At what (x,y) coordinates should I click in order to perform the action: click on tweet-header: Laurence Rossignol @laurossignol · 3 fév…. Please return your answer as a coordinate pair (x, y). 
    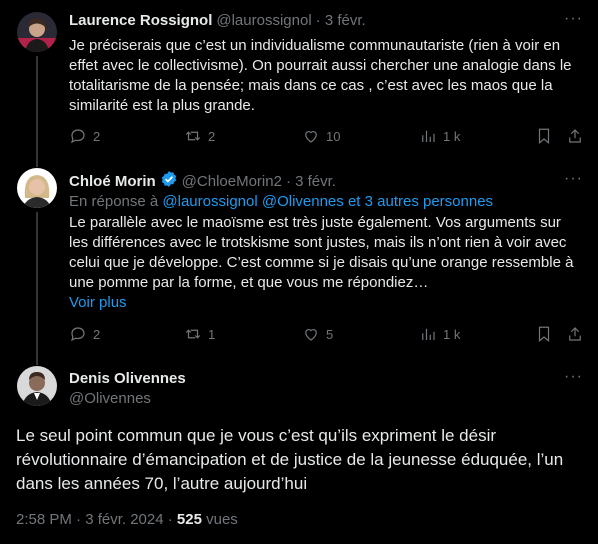
    Looking at the image, I should click on (217, 20).